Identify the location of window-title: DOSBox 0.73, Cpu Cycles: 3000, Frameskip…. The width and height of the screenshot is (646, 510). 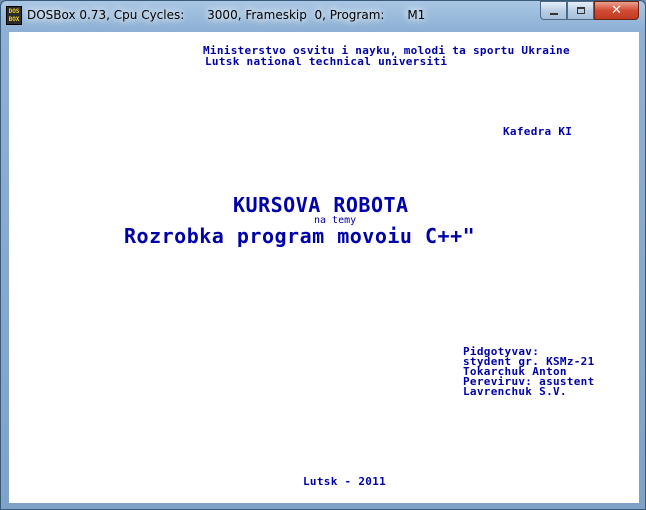
(226, 15).